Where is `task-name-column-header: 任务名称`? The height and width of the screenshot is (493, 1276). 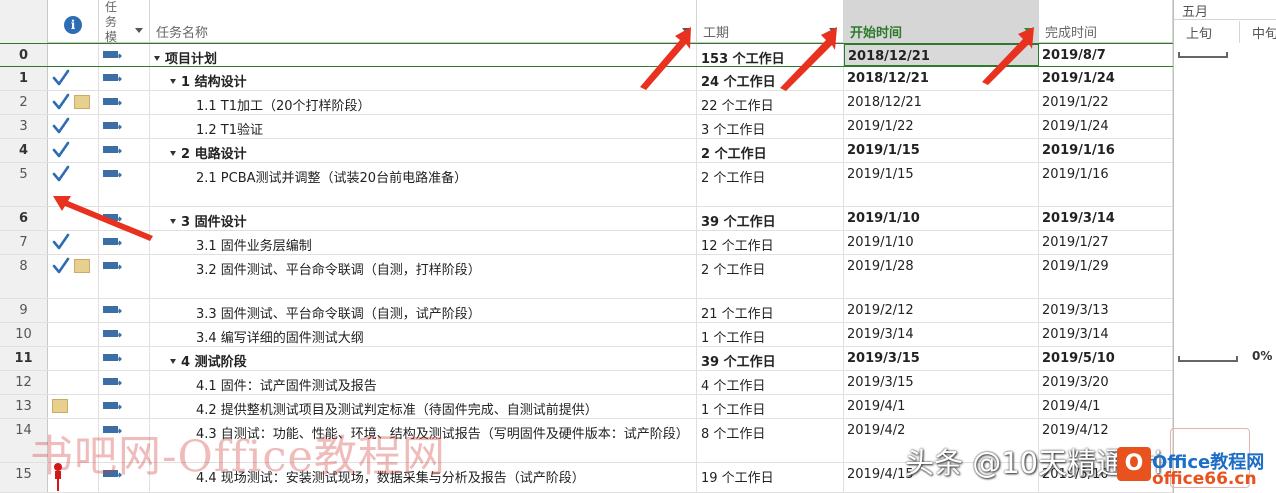 task-name-column-header: 任务名称 is located at coordinates (423, 21).